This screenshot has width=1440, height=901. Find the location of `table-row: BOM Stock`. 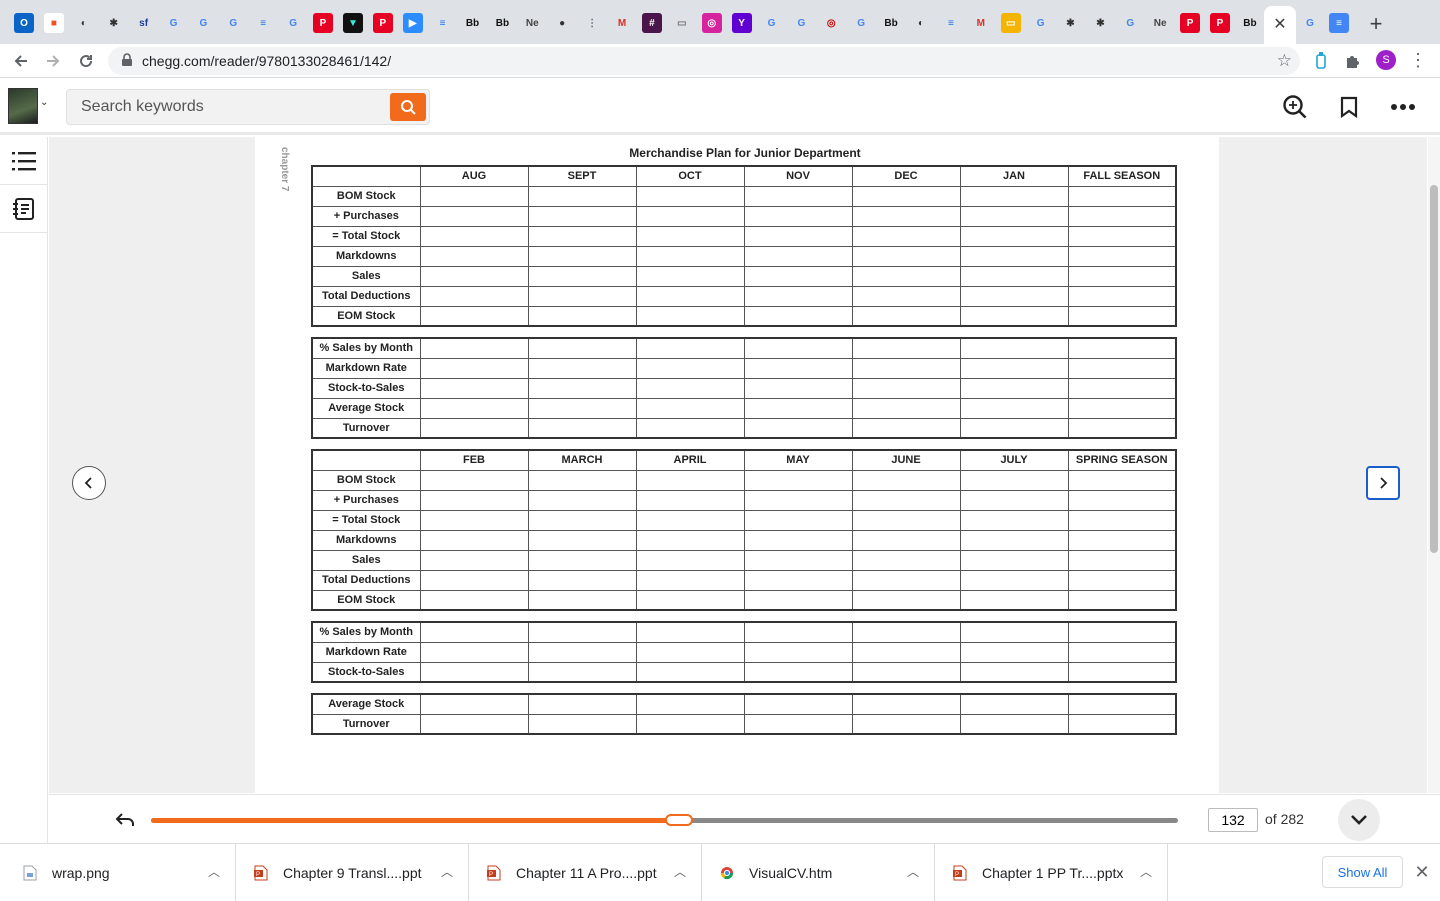

table-row: BOM Stock is located at coordinates (744, 480).